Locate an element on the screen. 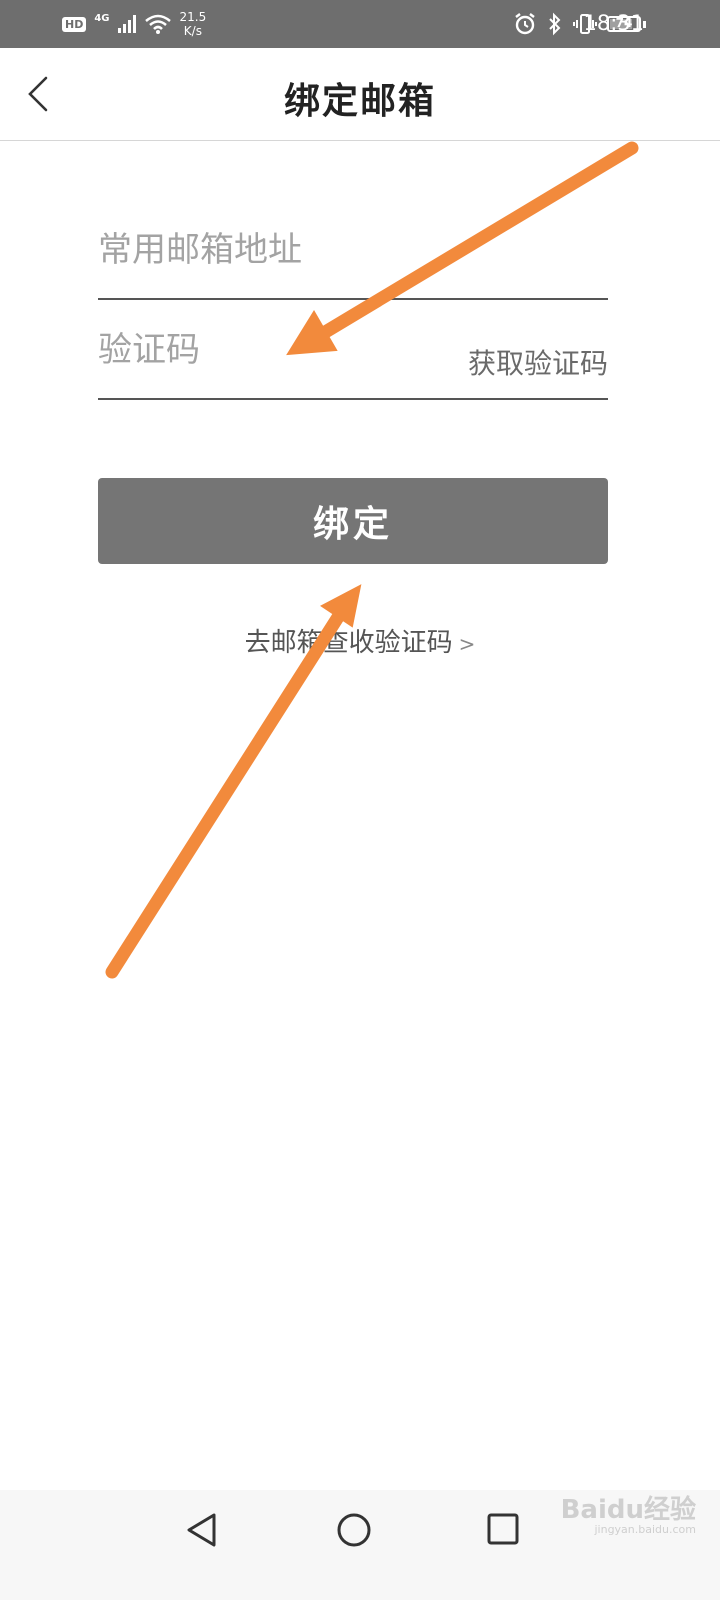  status-bar: HD 4G 21.5 K/s 74 18:31 is located at coordinates (360, 24).